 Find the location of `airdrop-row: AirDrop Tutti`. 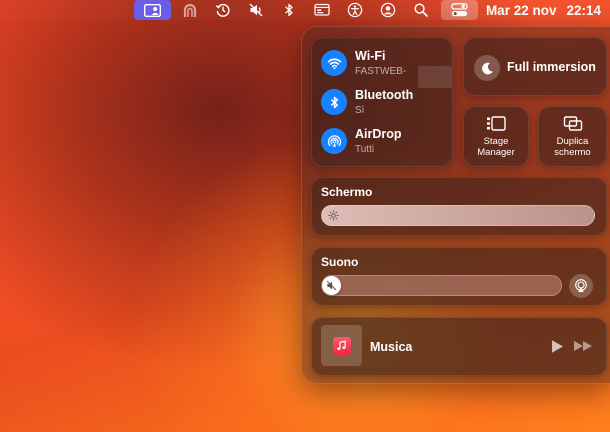

airdrop-row: AirDrop Tutti is located at coordinates (361, 141).